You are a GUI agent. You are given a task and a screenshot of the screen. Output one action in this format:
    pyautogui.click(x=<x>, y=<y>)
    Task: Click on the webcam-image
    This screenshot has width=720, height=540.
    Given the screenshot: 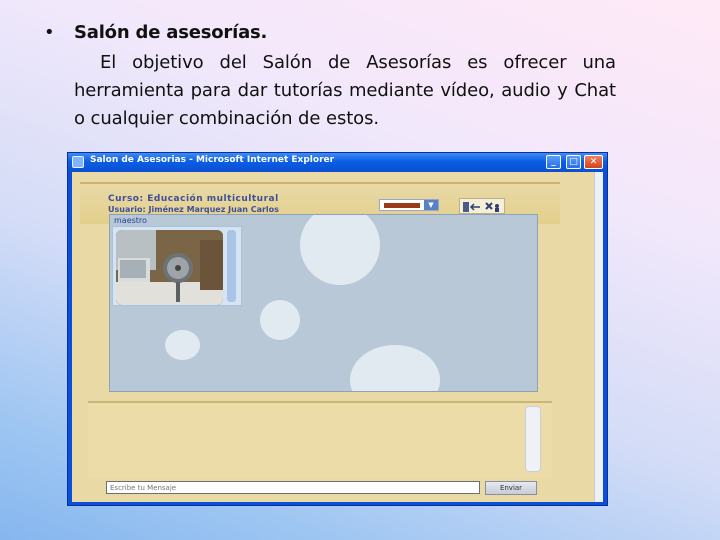 What is the action you would take?
    pyautogui.click(x=169, y=267)
    